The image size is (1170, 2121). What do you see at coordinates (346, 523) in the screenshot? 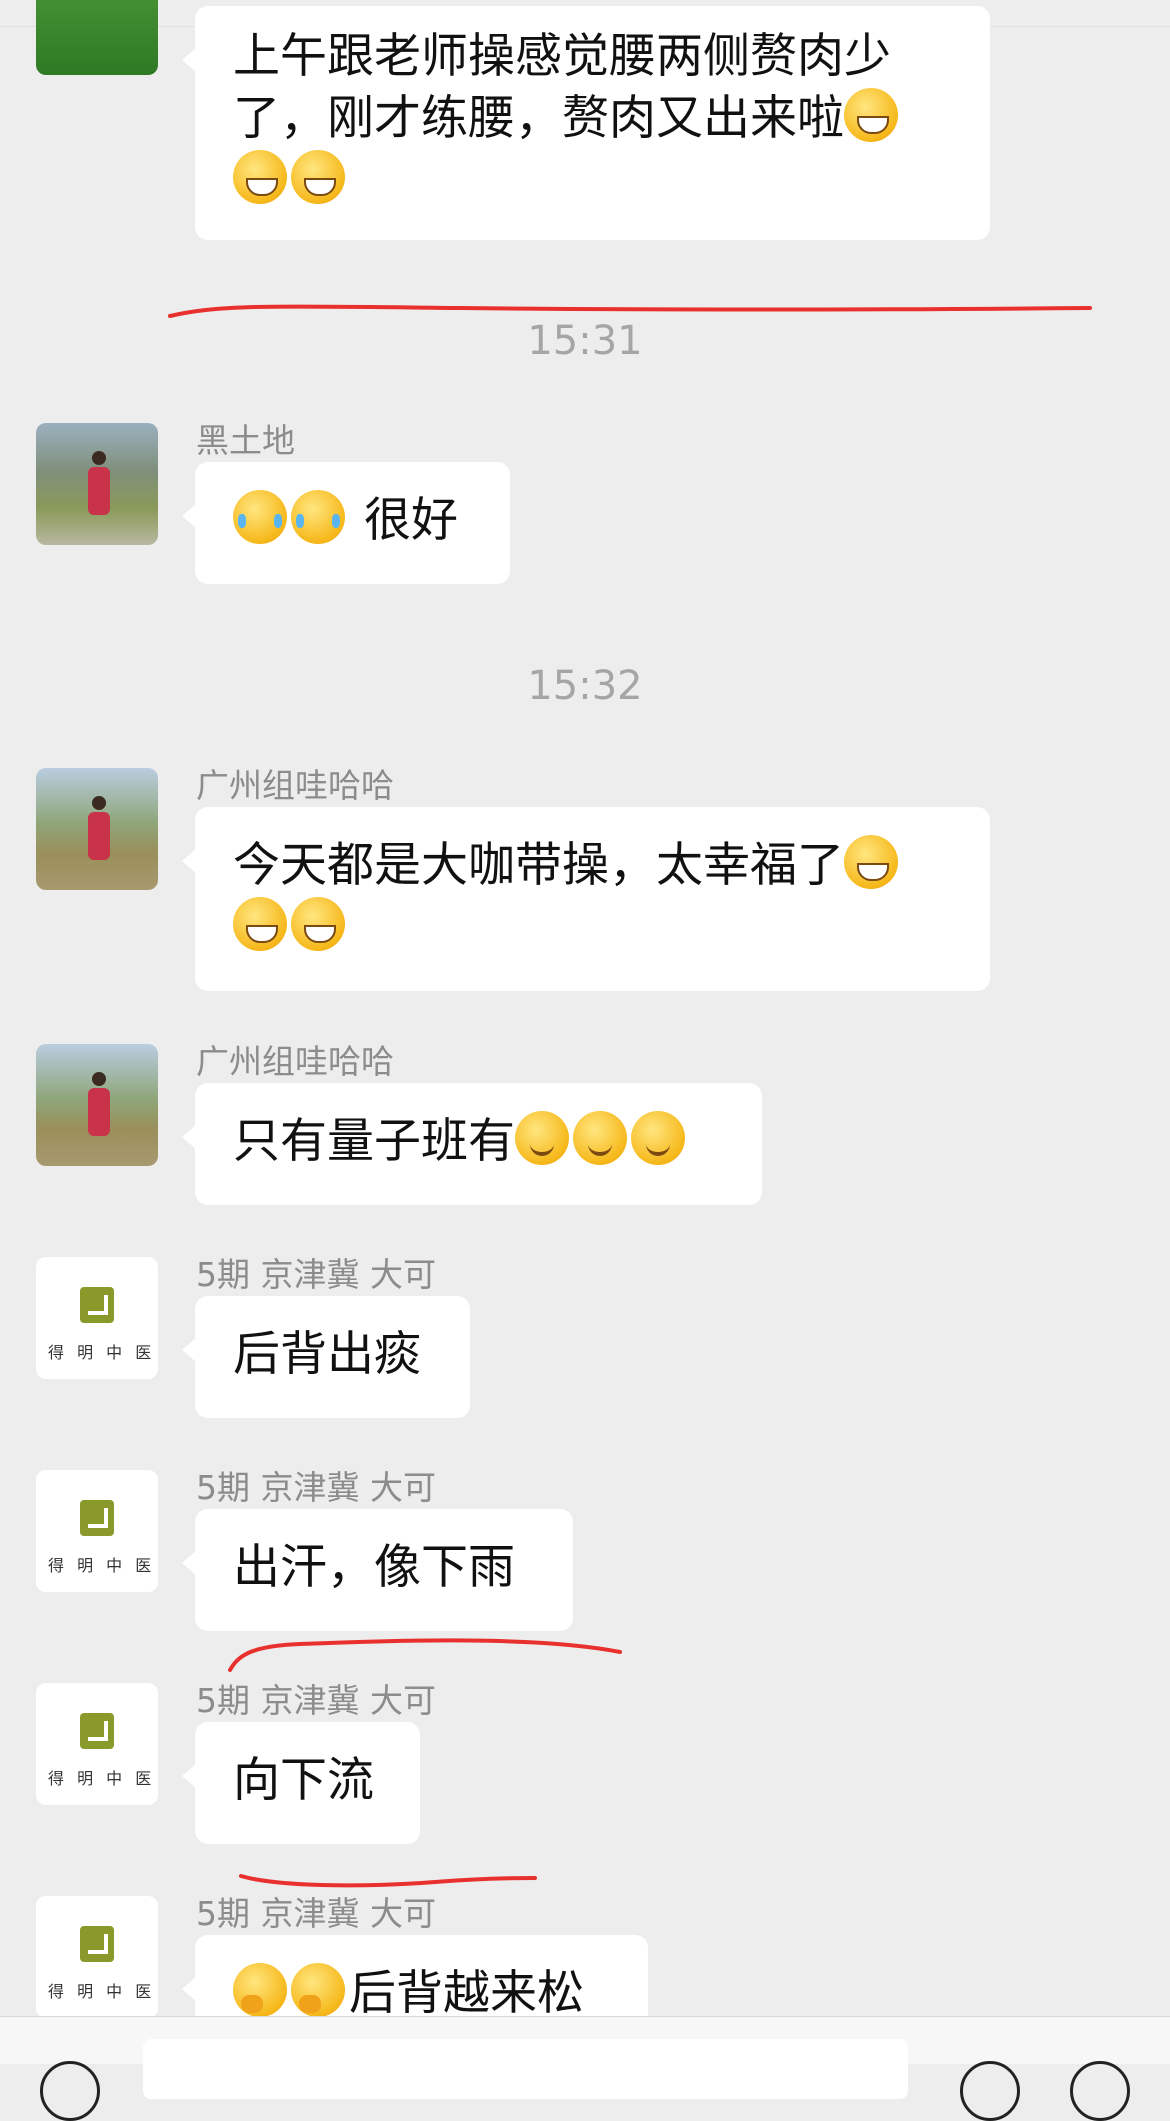
I see `message-bubble: 很好` at bounding box center [346, 523].